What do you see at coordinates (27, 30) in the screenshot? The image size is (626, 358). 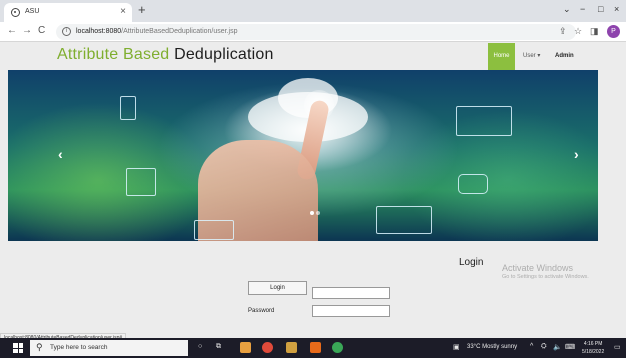 I see `forward-button: →` at bounding box center [27, 30].